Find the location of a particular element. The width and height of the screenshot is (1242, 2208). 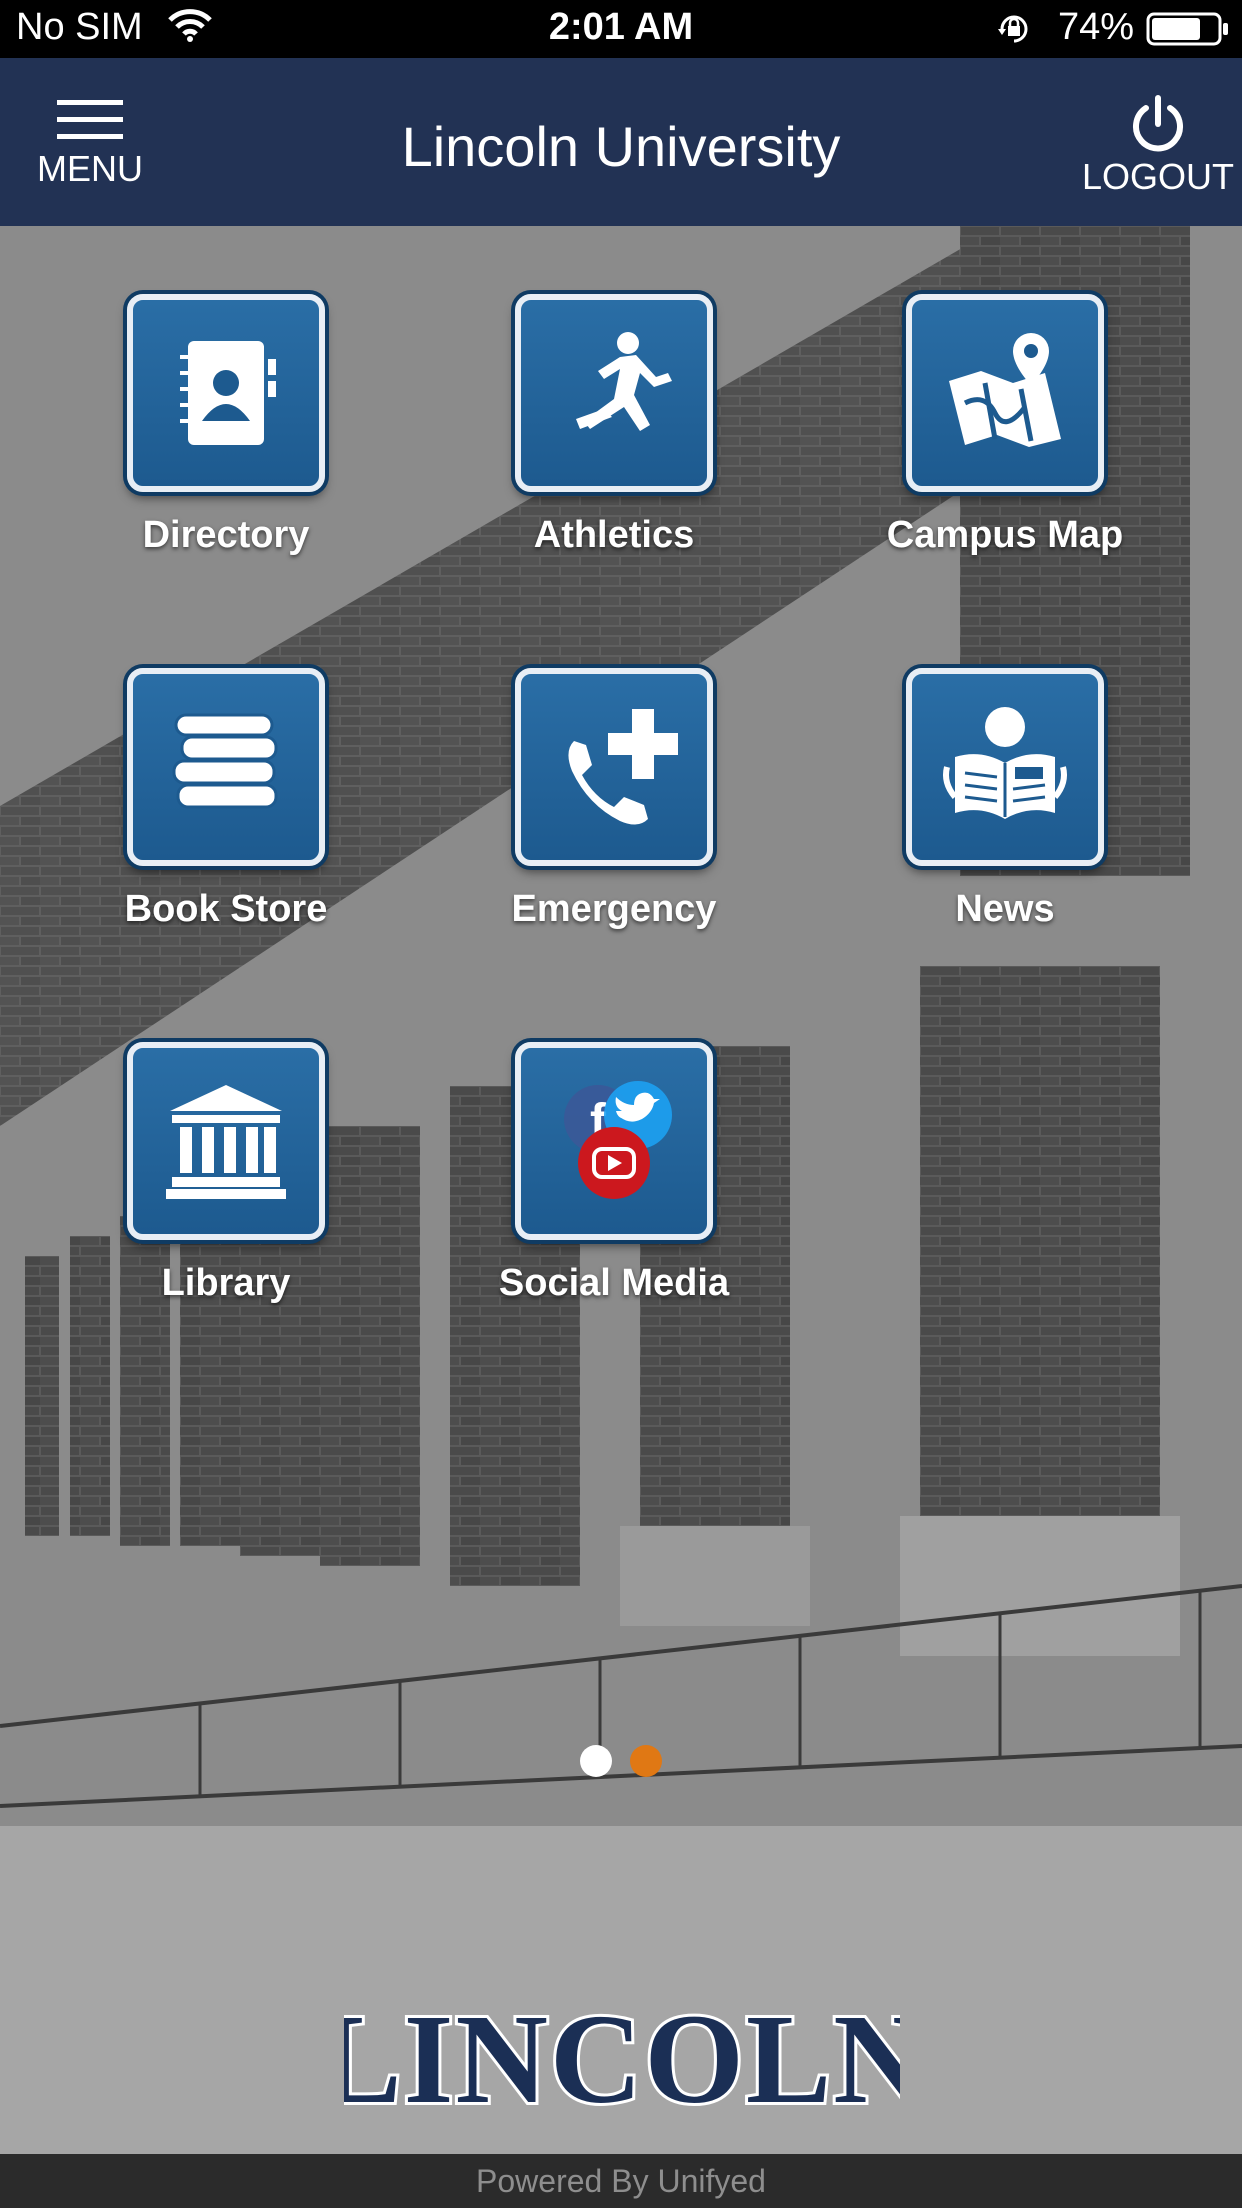

lincoln-logo: LINCOLN is located at coordinates (620, 2059).